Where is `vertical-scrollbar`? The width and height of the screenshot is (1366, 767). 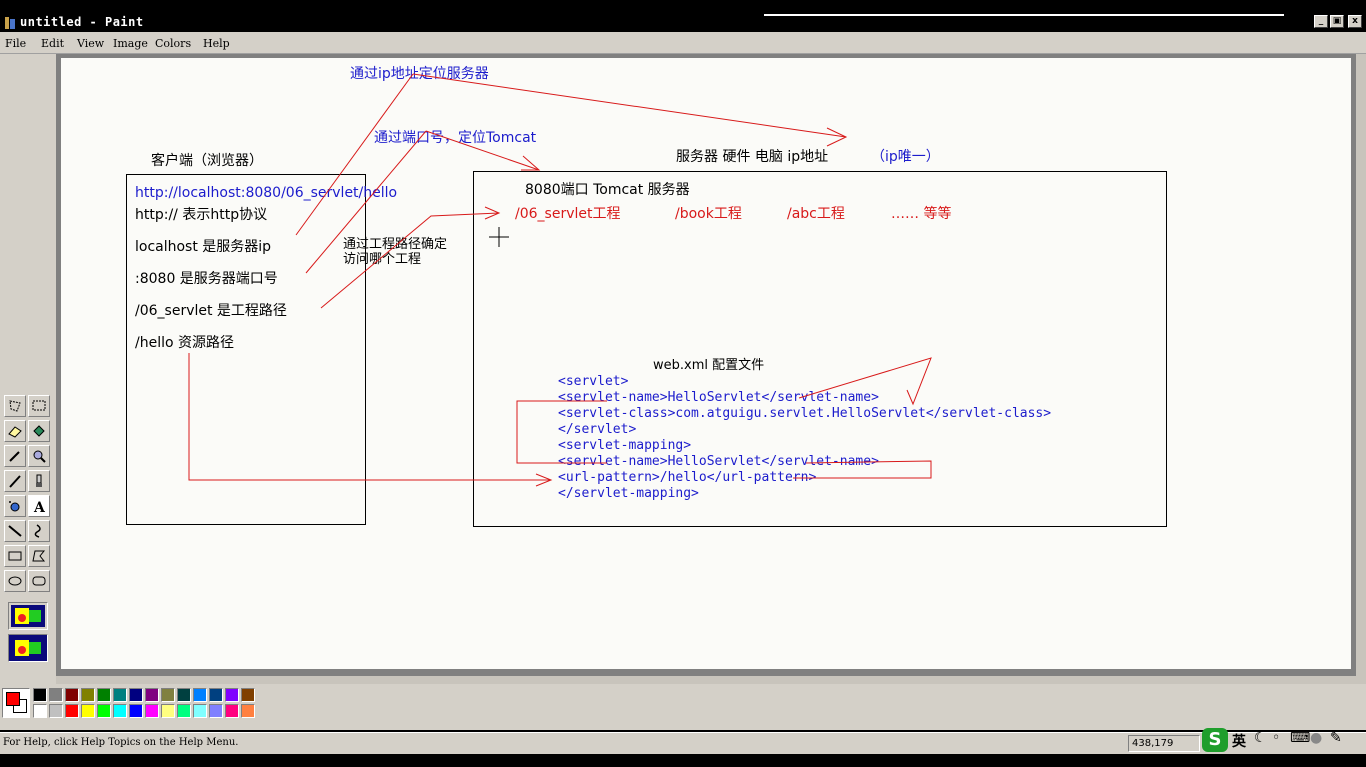
vertical-scrollbar is located at coordinates (1361, 367).